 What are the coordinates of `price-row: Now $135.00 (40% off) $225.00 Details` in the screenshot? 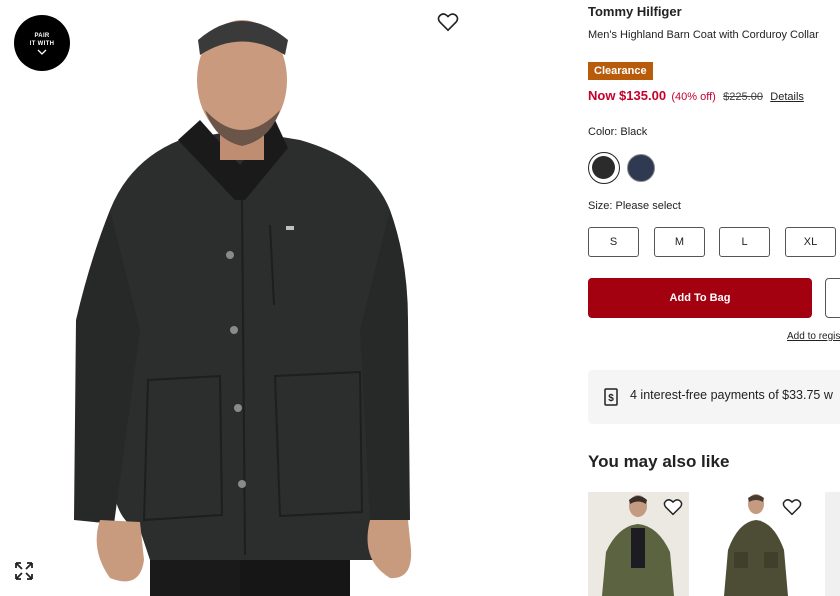 It's located at (696, 95).